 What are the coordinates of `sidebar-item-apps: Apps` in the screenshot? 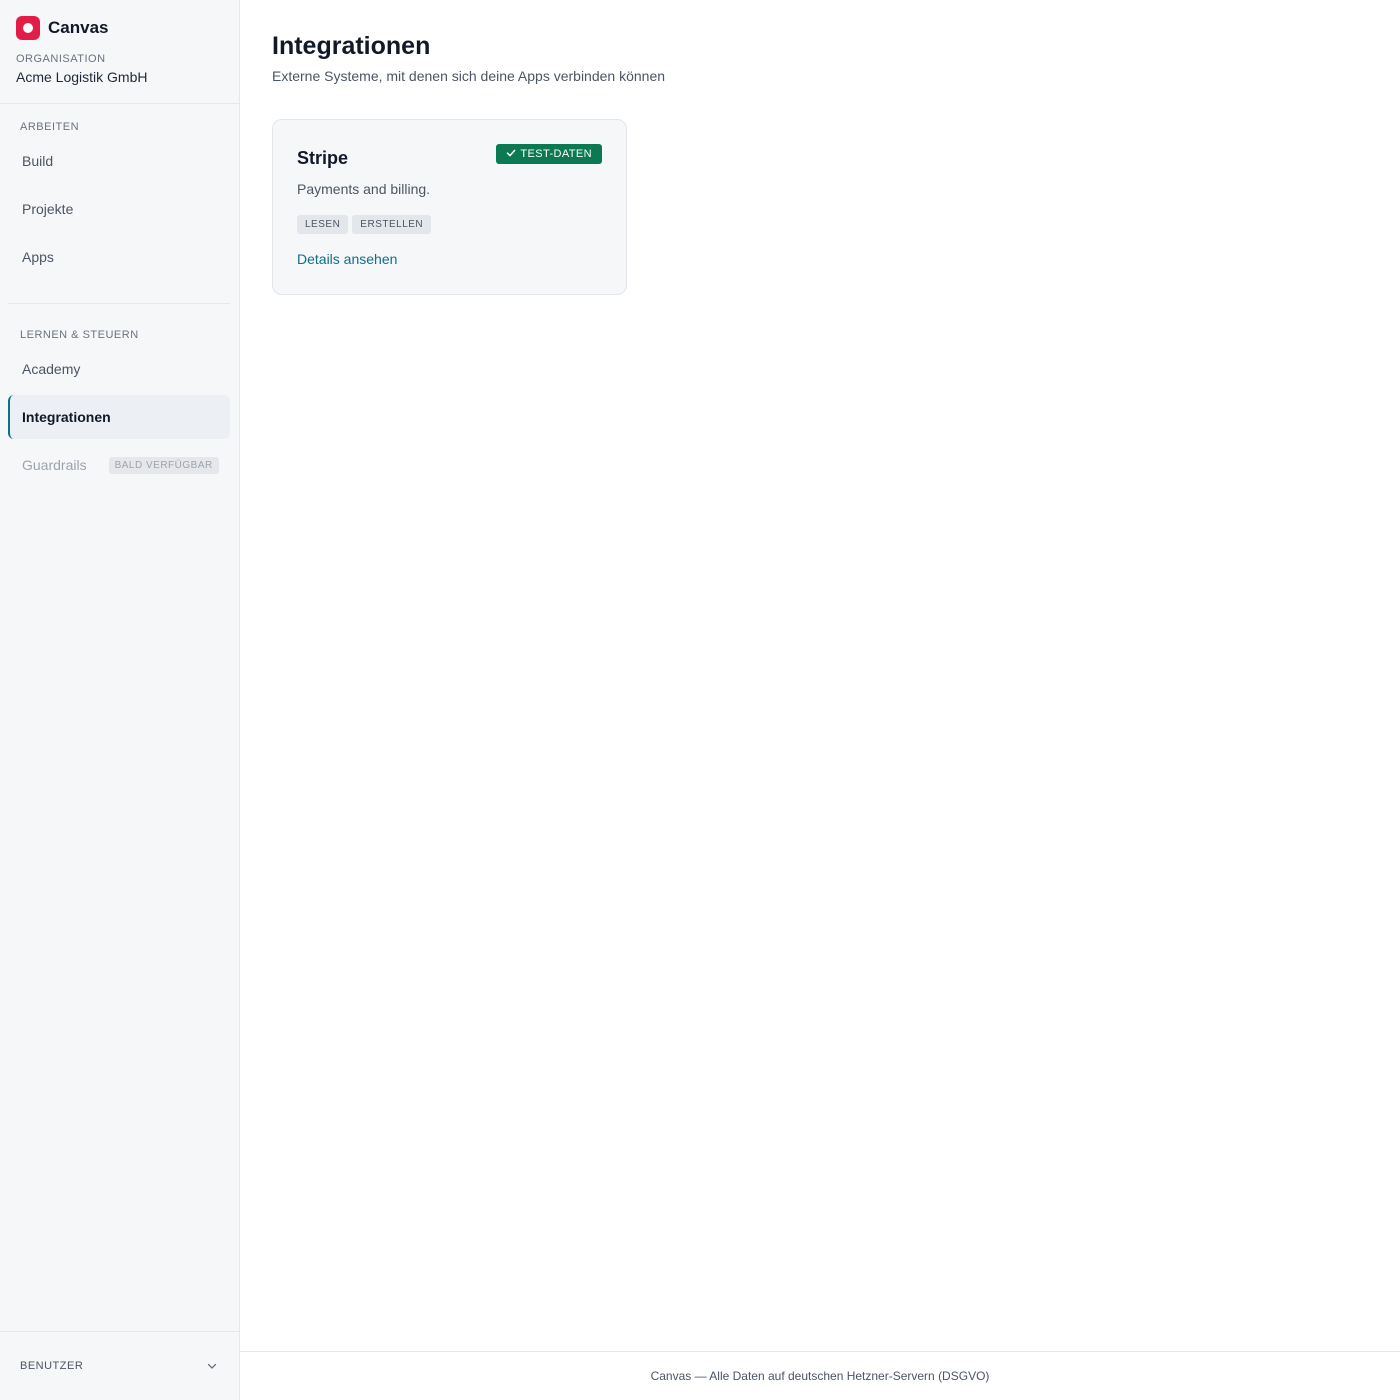 It's located at (119, 257).